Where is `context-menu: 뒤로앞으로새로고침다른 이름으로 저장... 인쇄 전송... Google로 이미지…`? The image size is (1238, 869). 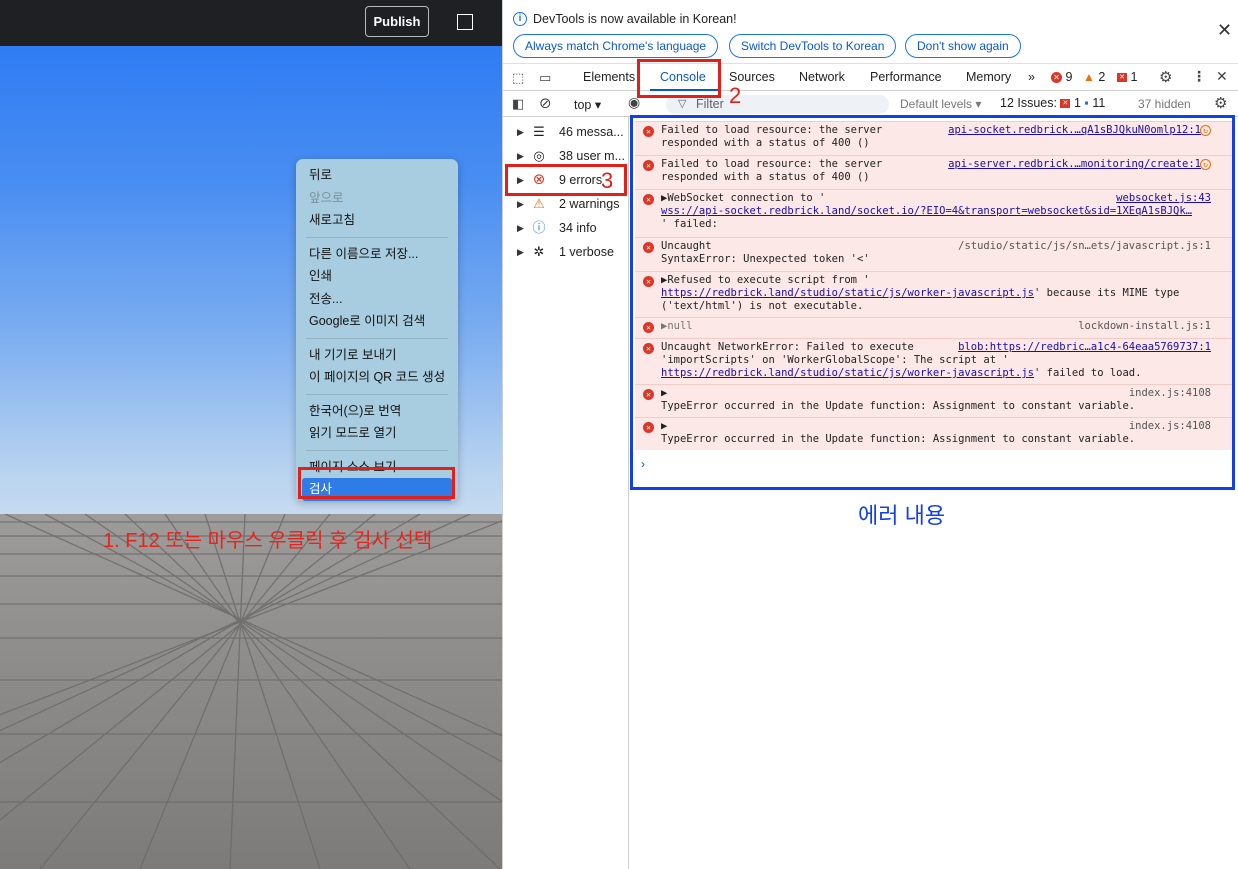
context-menu: 뒤로앞으로새로고침다른 이름으로 저장... 인쇄 전송... Google로 이미지… is located at coordinates (377, 330).